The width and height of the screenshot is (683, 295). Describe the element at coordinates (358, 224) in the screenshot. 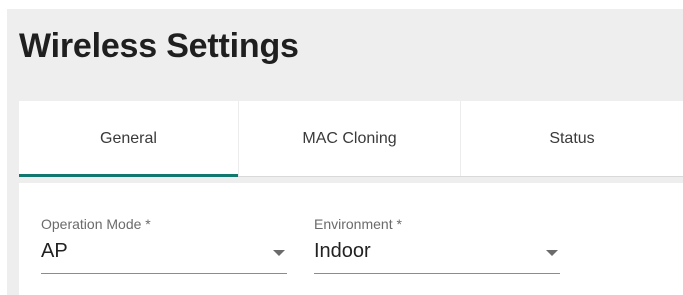

I see `environment-label: Environment *` at that location.